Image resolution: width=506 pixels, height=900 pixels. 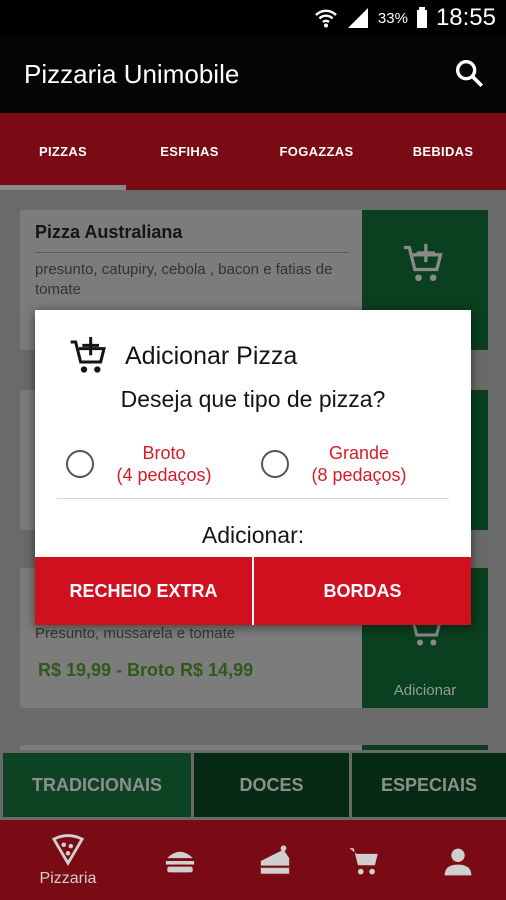 I want to click on pizza-slice-icon, so click(x=68, y=850).